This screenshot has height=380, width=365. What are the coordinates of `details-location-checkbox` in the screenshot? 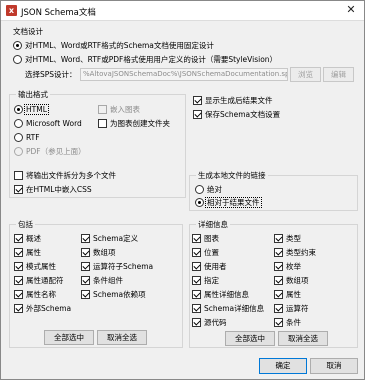 It's located at (196, 252).